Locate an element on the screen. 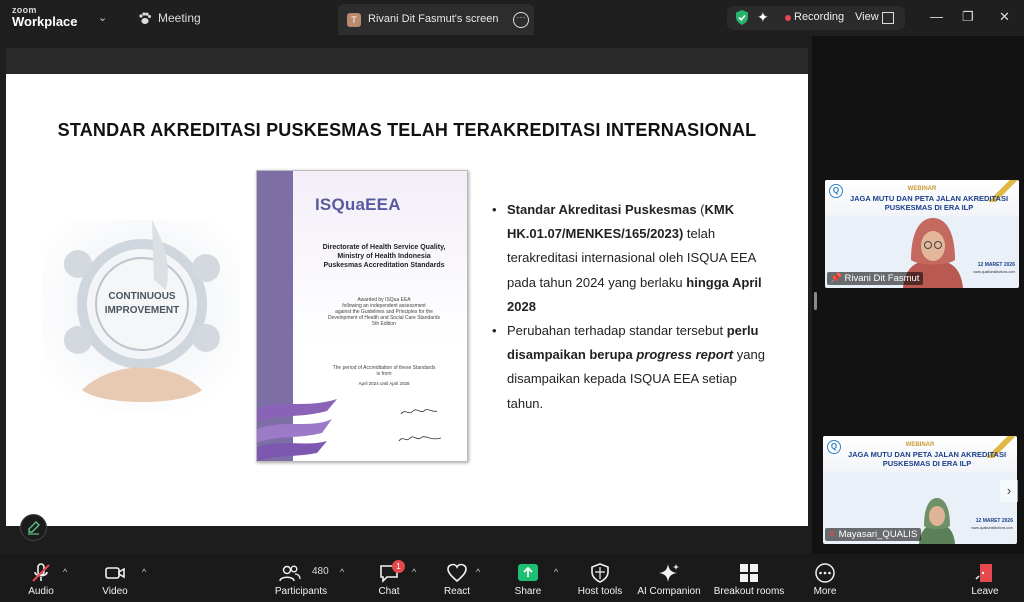 The image size is (1024, 602). more-dots-icon is located at coordinates (825, 573).